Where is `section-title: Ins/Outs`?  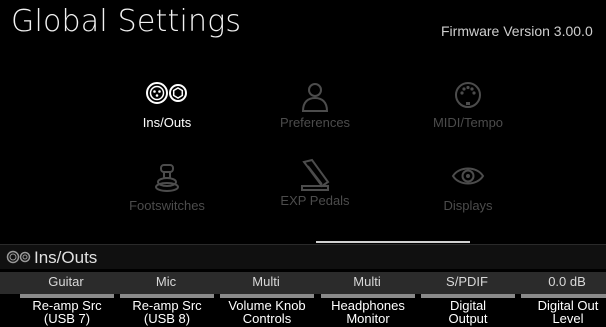
section-title: Ins/Outs is located at coordinates (66, 257).